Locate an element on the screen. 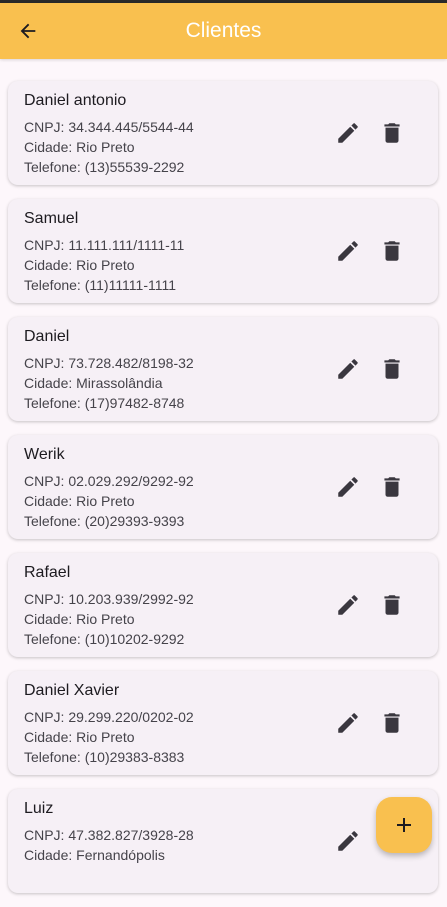  client-telefone: Telefone: (10)29383-8383 is located at coordinates (104, 757).